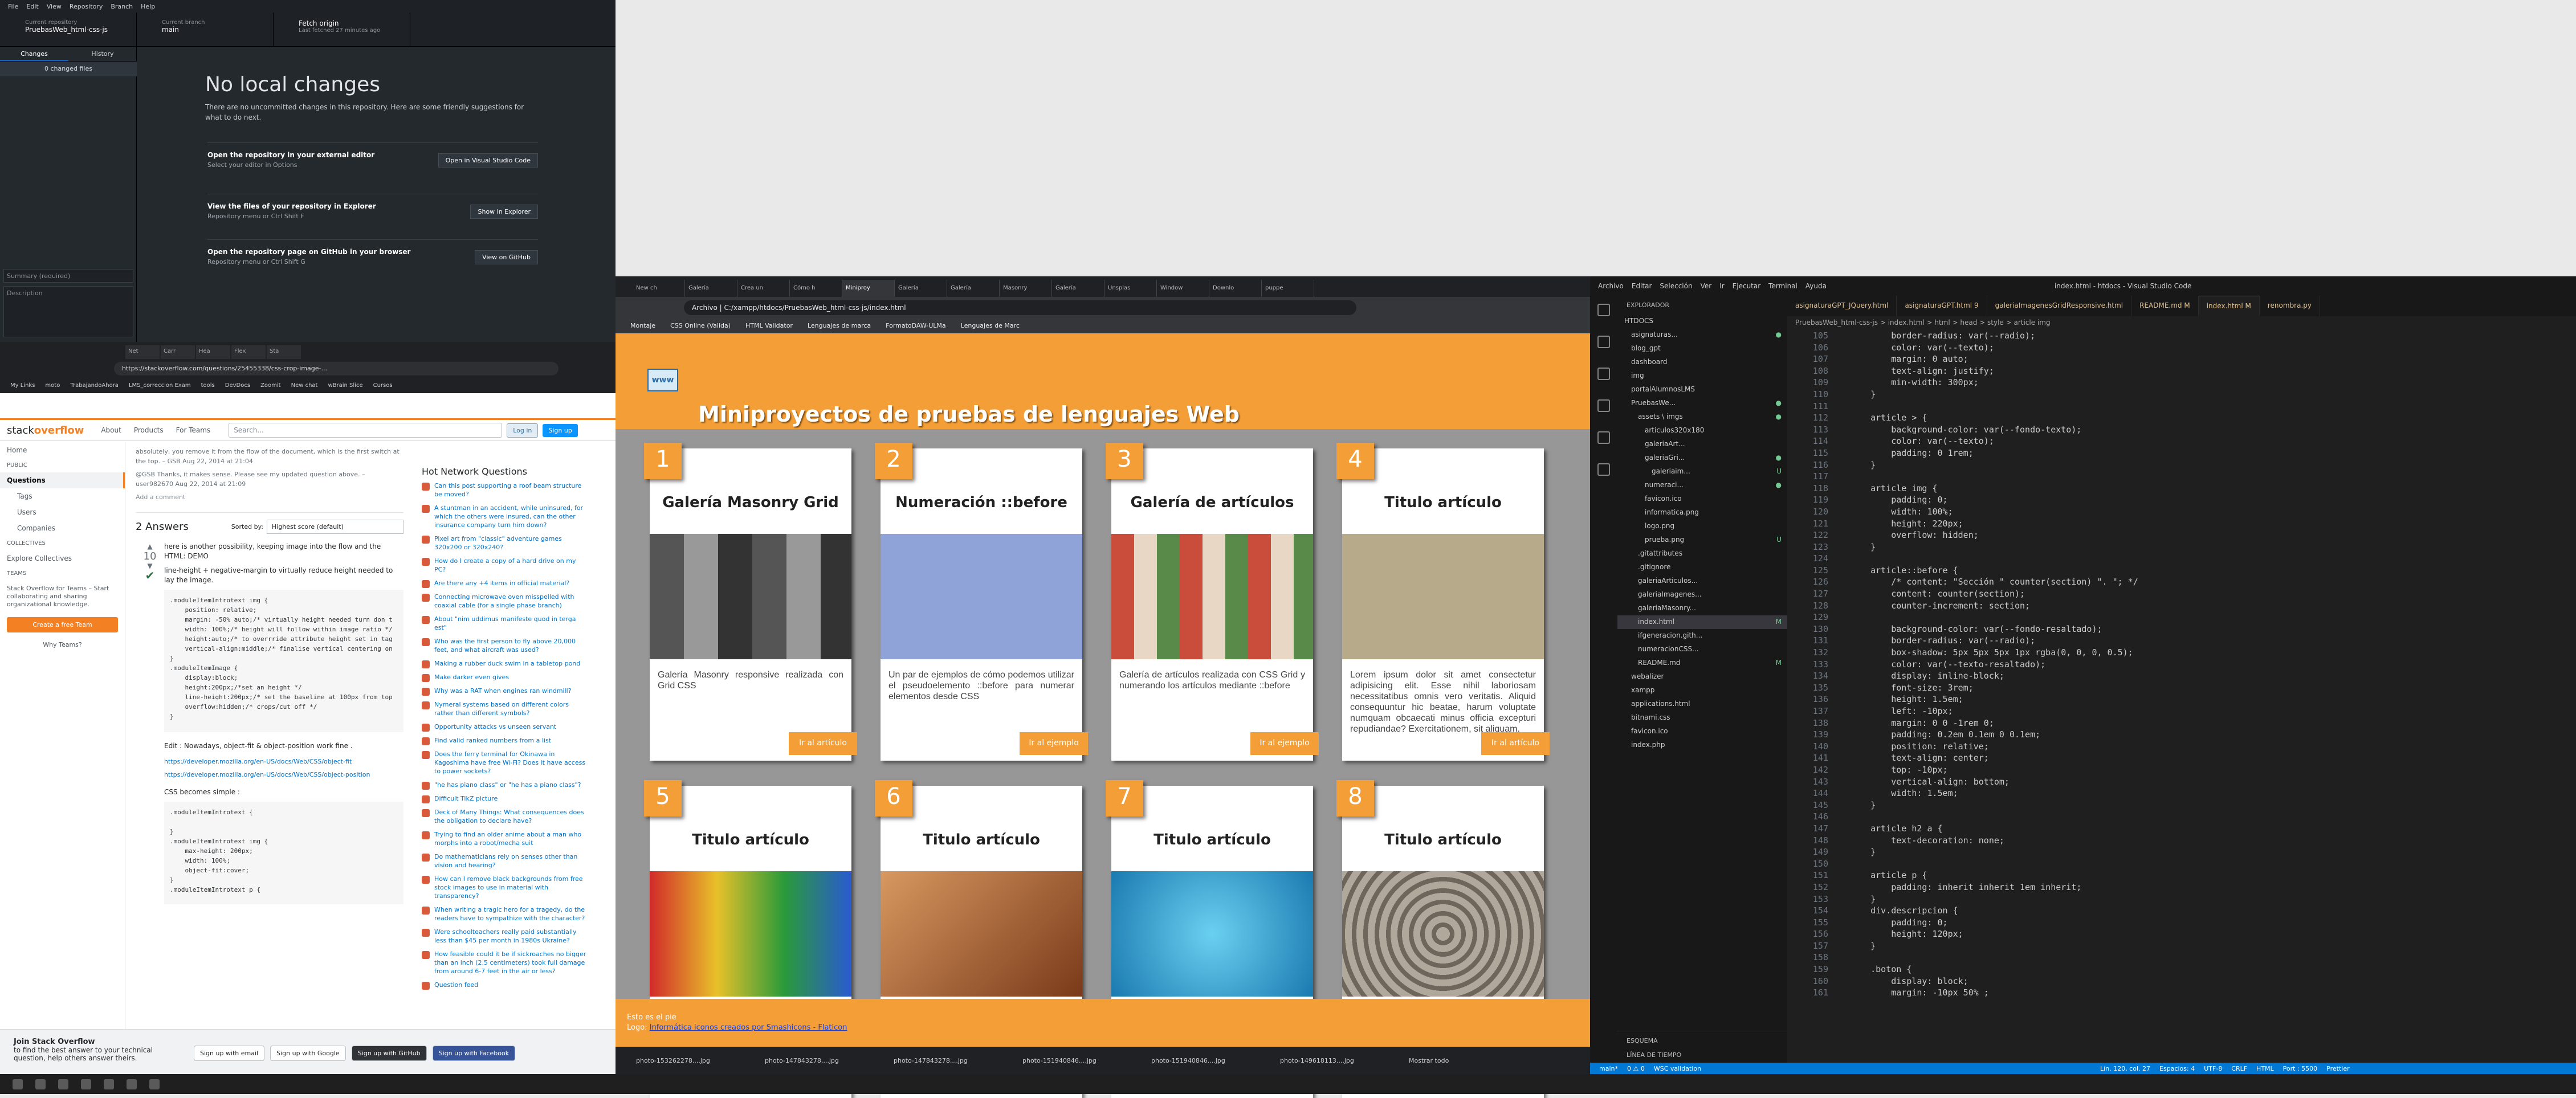  What do you see at coordinates (86, 1084) in the screenshot?
I see `explorer-app-icon` at bounding box center [86, 1084].